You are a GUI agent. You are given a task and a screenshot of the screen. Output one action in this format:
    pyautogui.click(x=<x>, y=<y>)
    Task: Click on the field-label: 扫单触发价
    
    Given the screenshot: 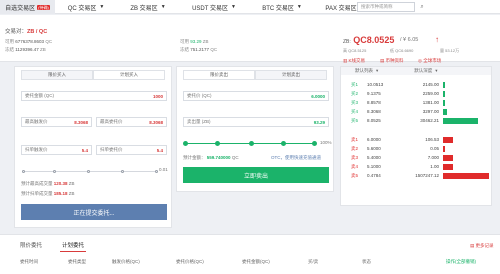 What is the action you would take?
    pyautogui.click(x=36, y=149)
    